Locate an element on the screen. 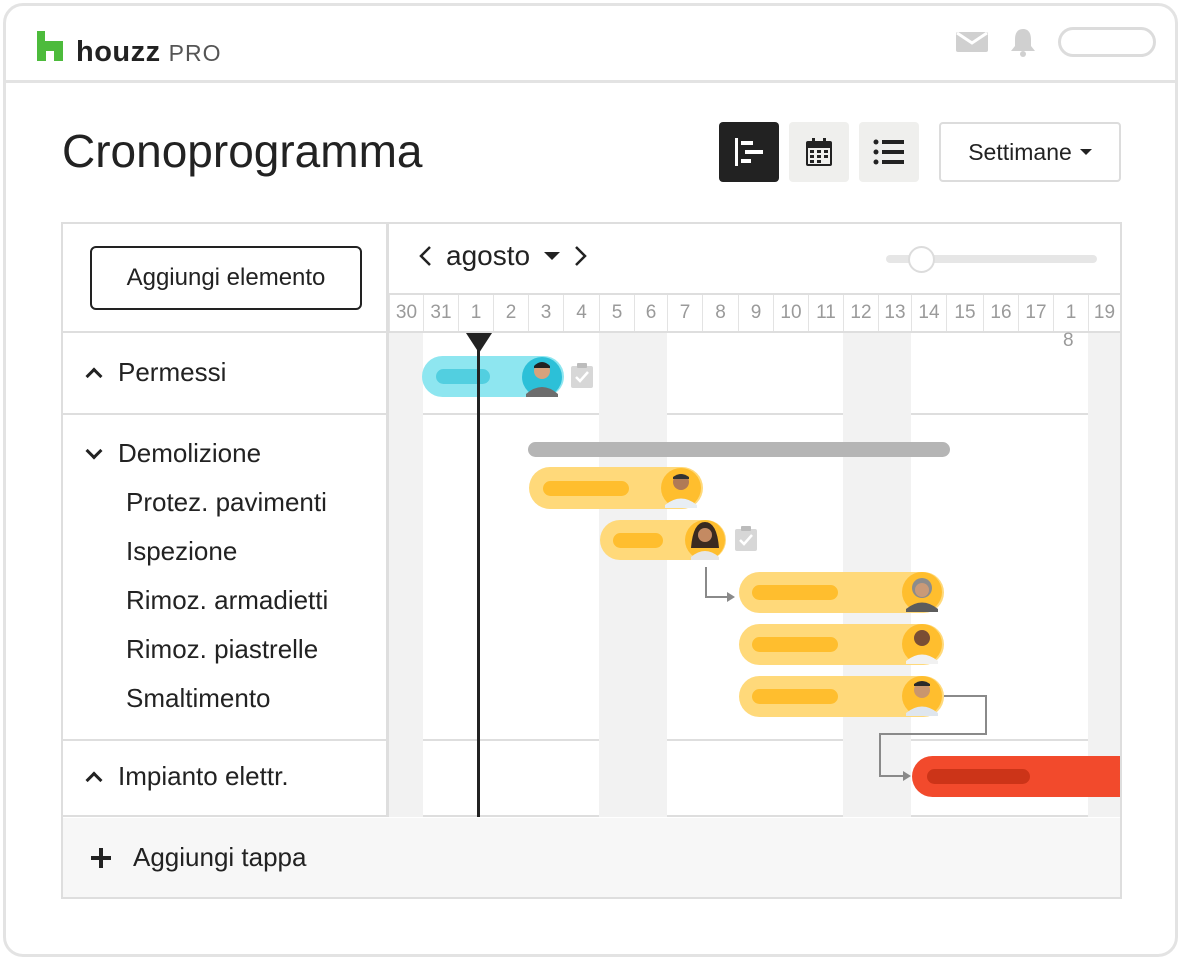 This screenshot has width=1181, height=960. zoom-slider-handle is located at coordinates (921, 259).